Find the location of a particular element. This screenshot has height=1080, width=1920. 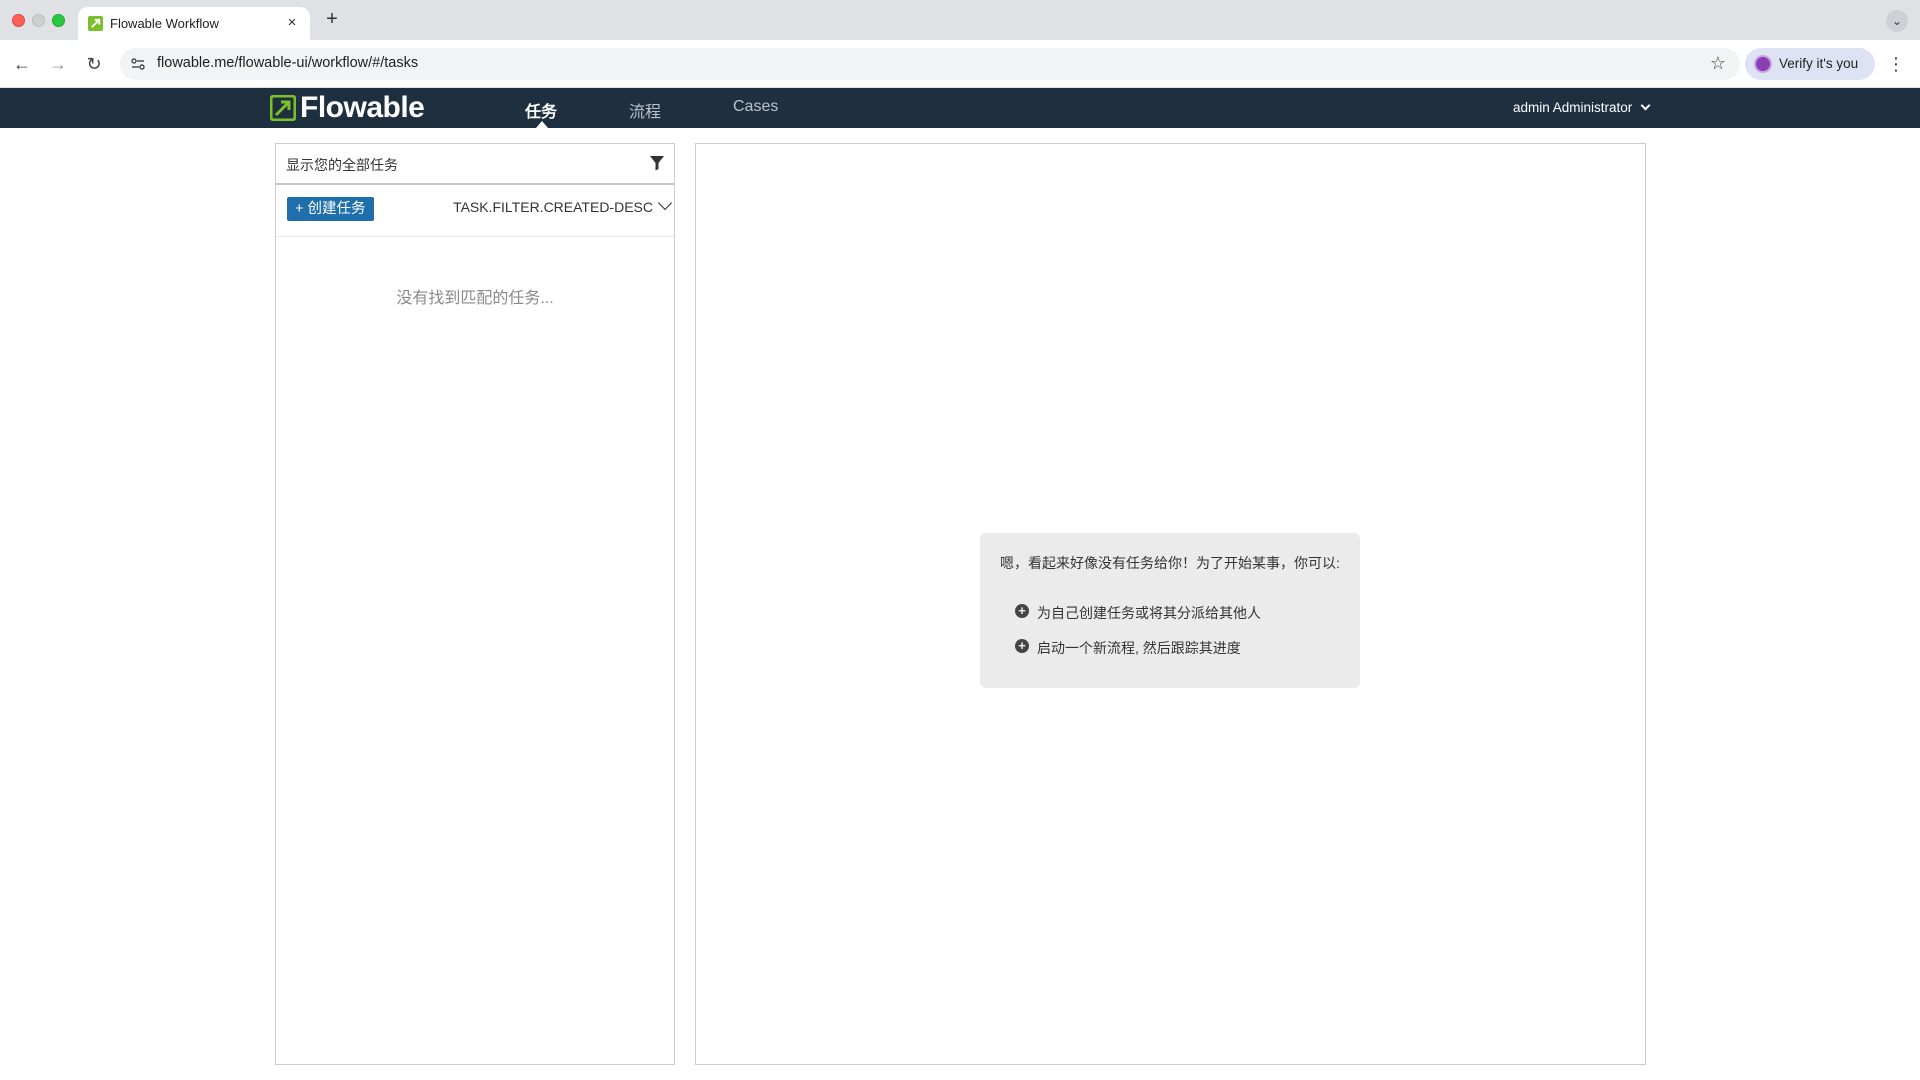

filter-icon is located at coordinates (657, 163).